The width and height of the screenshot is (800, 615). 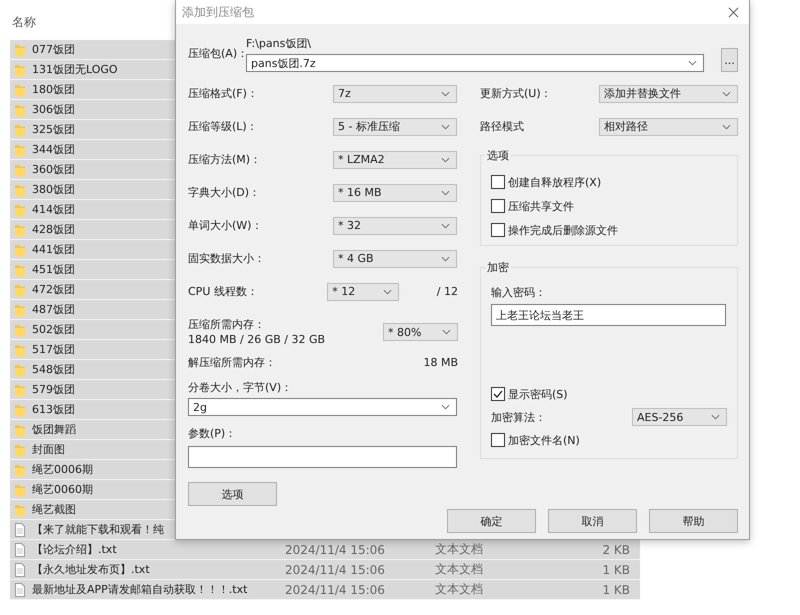 What do you see at coordinates (227, 324) in the screenshot?
I see `field-label: 压缩所需内存：` at bounding box center [227, 324].